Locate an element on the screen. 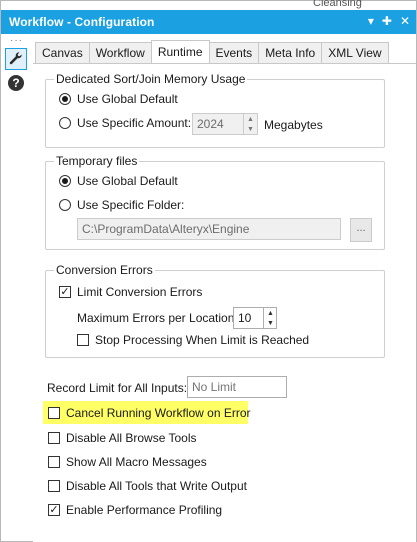  checkbox-label: Disable All Browse Tools is located at coordinates (131, 438).